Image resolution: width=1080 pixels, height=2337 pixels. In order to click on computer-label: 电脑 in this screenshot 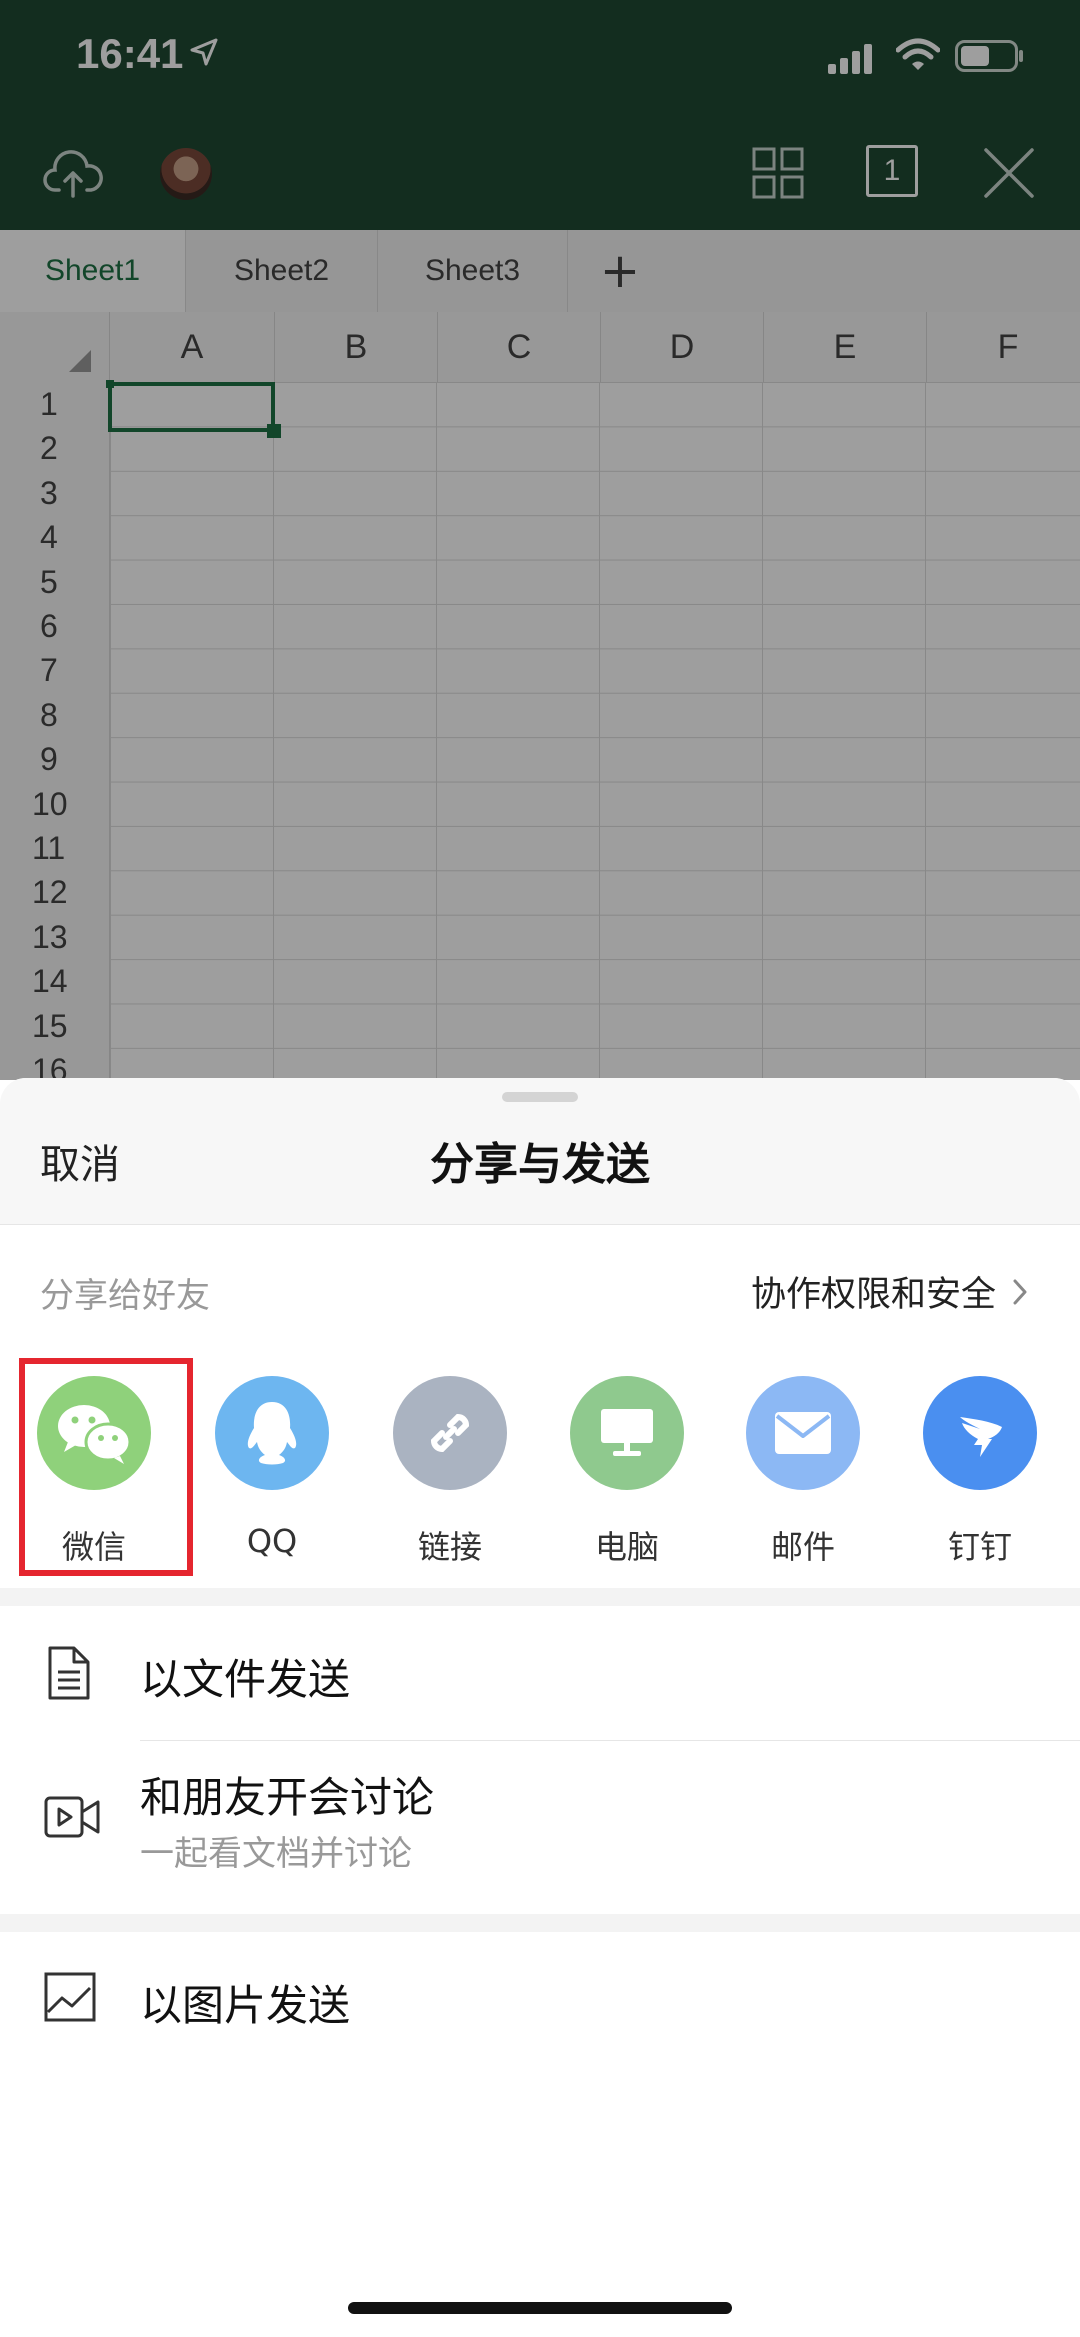, I will do `click(626, 1547)`.